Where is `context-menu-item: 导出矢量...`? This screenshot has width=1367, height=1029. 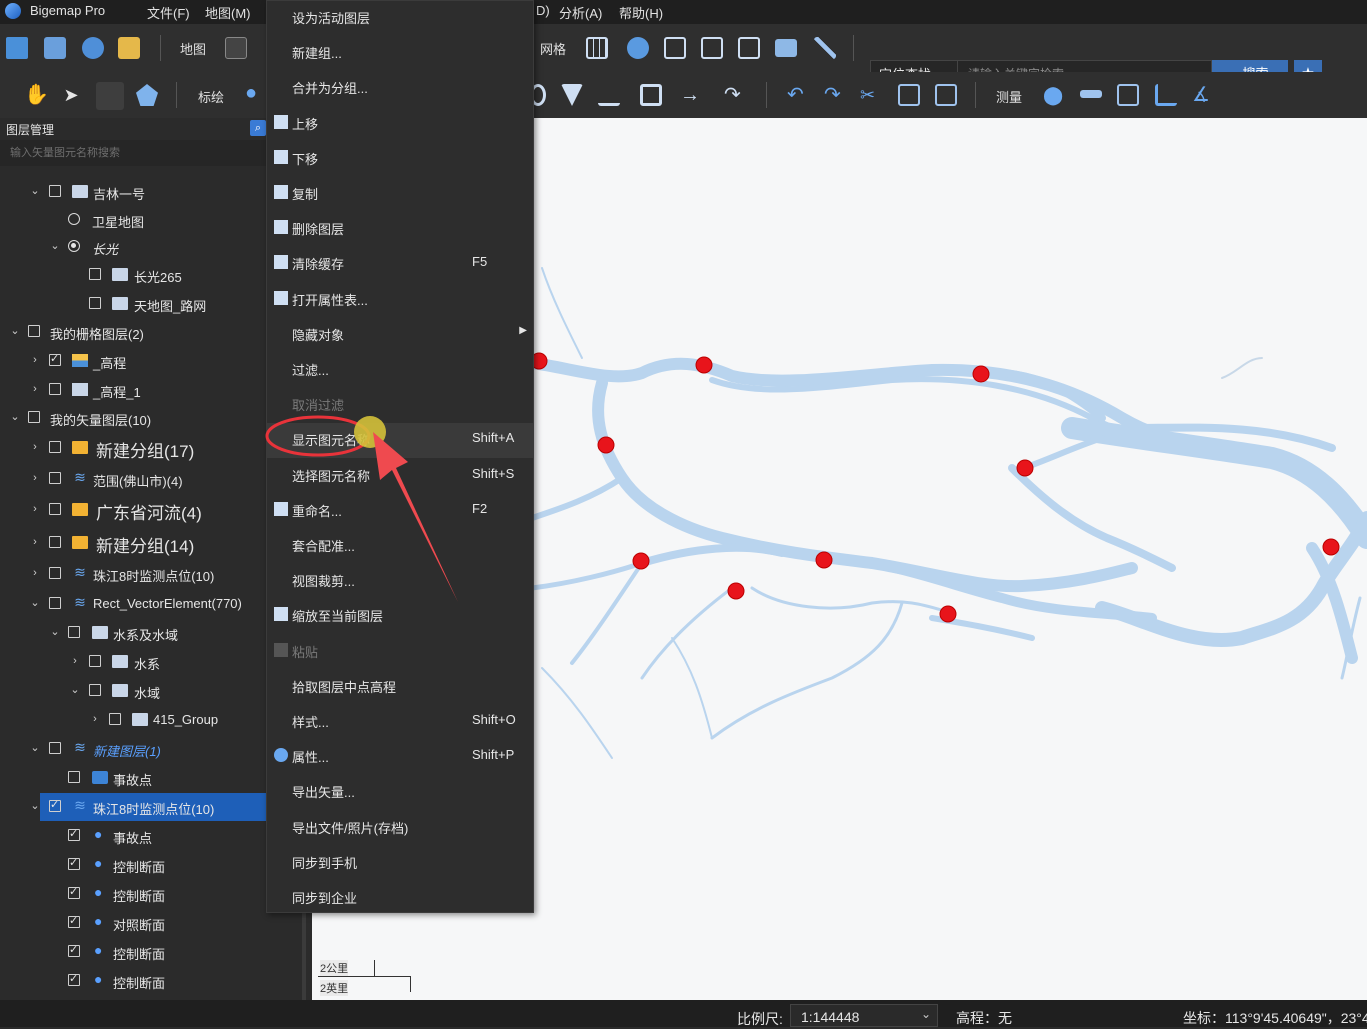 context-menu-item: 导出矢量... is located at coordinates (400, 792).